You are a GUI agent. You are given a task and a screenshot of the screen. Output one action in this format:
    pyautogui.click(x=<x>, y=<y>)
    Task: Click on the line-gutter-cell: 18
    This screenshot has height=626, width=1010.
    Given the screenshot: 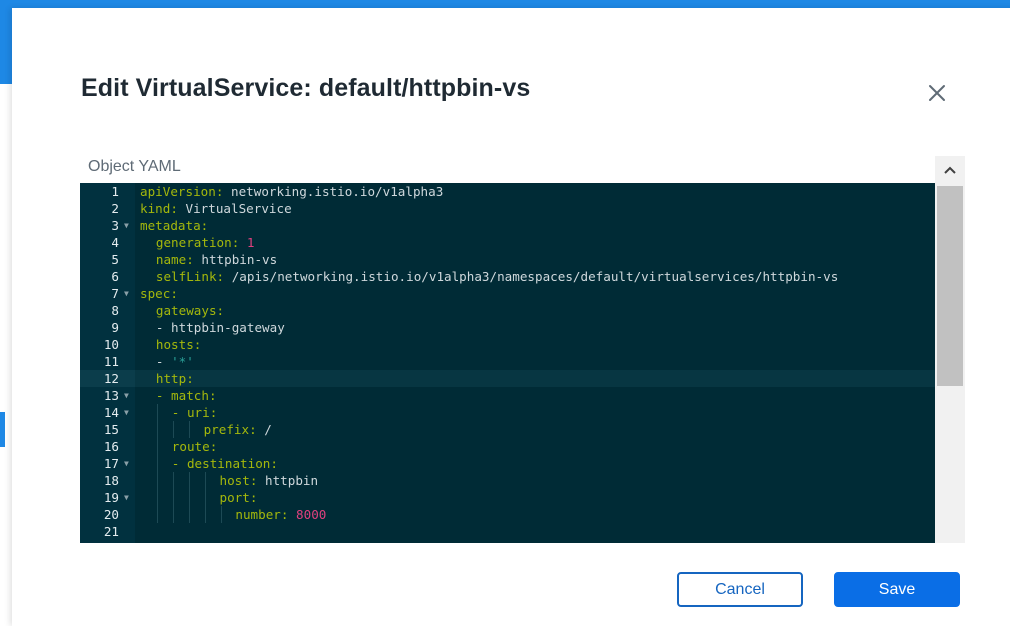 What is the action you would take?
    pyautogui.click(x=107, y=480)
    